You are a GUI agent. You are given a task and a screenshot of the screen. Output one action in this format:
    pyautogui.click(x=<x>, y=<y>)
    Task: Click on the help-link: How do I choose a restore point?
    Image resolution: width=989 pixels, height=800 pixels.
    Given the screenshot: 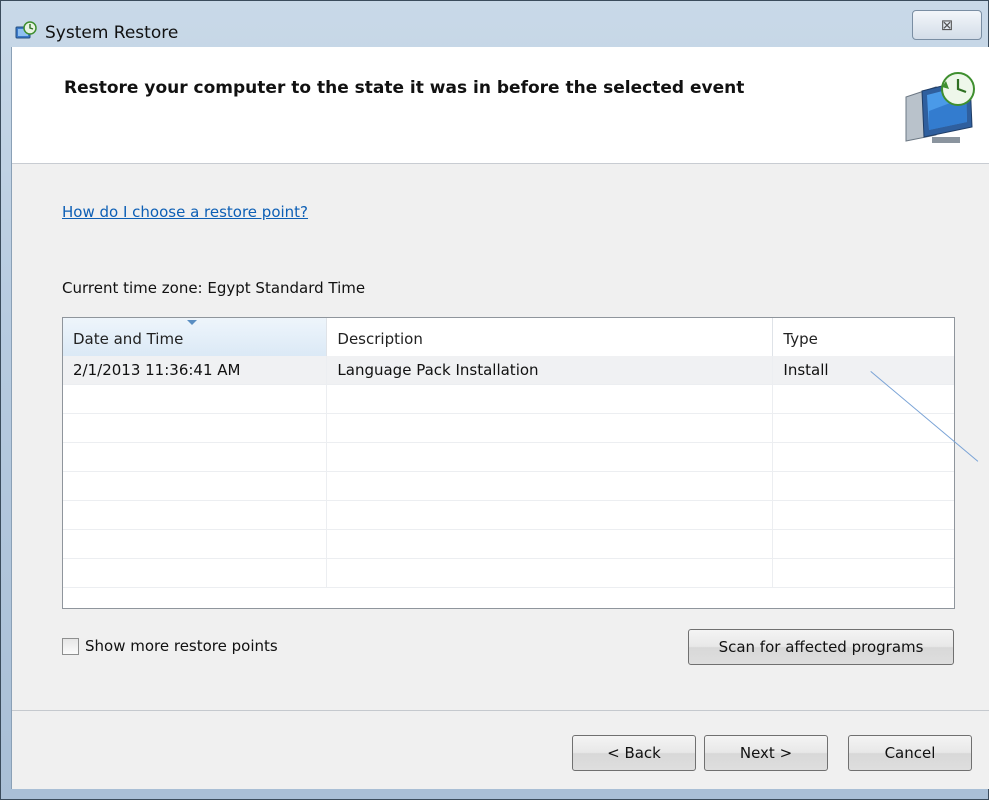 What is the action you would take?
    pyautogui.click(x=185, y=212)
    